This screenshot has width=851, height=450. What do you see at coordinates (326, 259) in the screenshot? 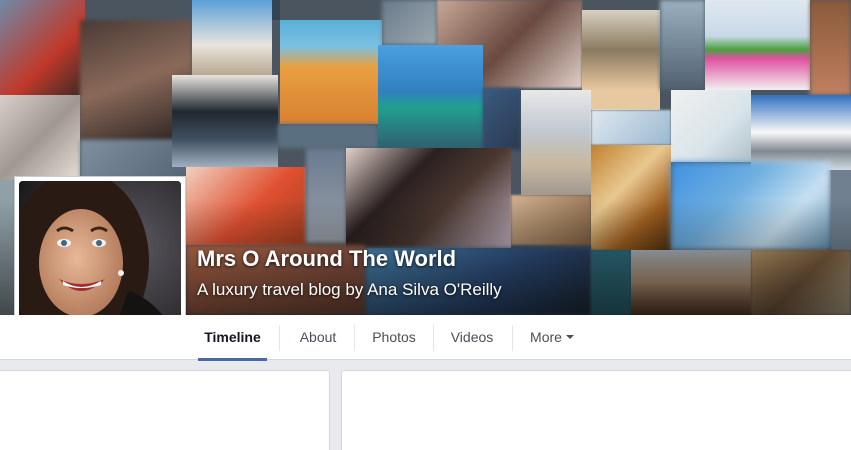
I see `page-title: Mrs O Around The World` at bounding box center [326, 259].